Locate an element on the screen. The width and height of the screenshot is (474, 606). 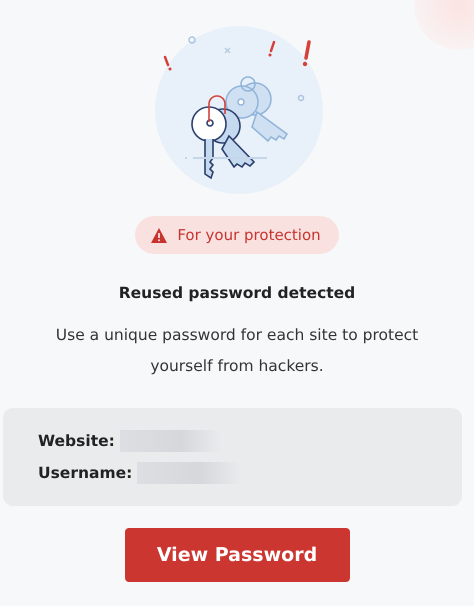
warning-icon is located at coordinates (159, 235).